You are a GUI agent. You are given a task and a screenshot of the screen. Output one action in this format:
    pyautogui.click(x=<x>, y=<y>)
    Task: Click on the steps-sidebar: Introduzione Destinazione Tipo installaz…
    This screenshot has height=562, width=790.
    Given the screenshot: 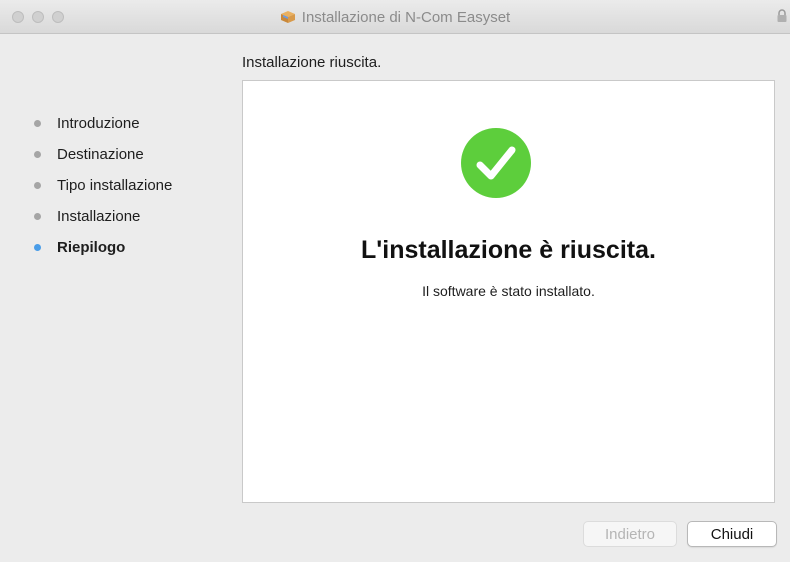 What is the action you would take?
    pyautogui.click(x=130, y=185)
    